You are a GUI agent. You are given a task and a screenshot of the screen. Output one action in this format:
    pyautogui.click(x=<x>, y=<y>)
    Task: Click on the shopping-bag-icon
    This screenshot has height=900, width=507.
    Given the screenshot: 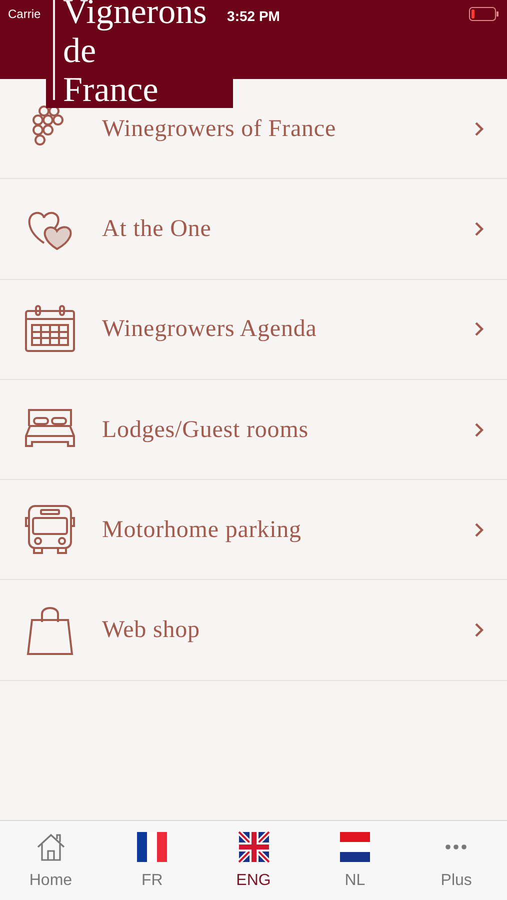 What is the action you would take?
    pyautogui.click(x=50, y=630)
    